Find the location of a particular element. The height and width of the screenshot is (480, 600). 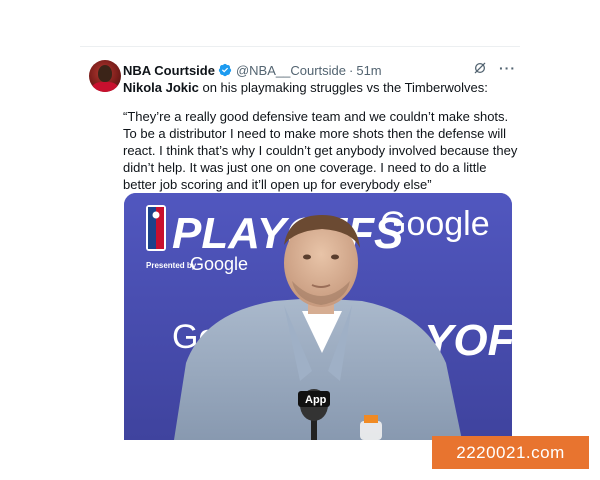

avatar-face is located at coordinates (105, 73).